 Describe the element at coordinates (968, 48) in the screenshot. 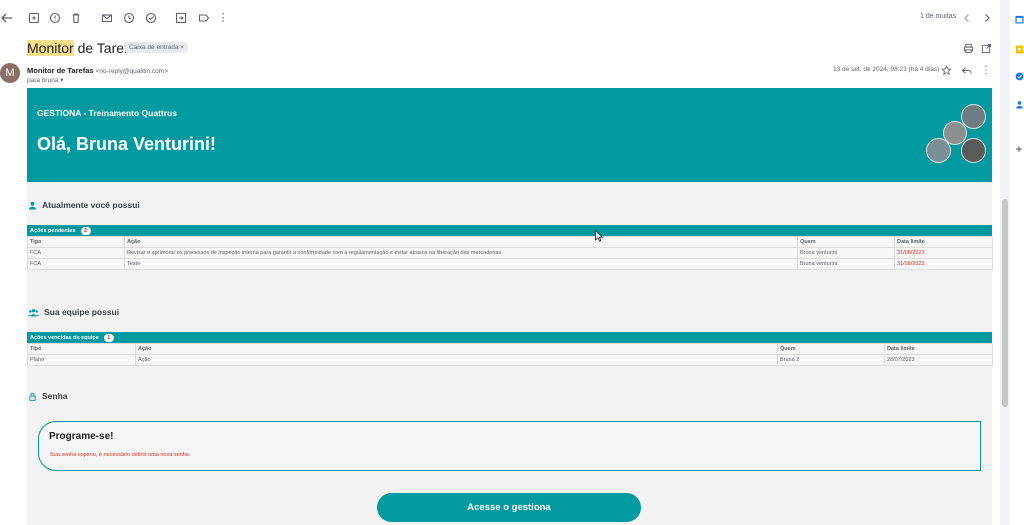

I see `print-icon` at that location.